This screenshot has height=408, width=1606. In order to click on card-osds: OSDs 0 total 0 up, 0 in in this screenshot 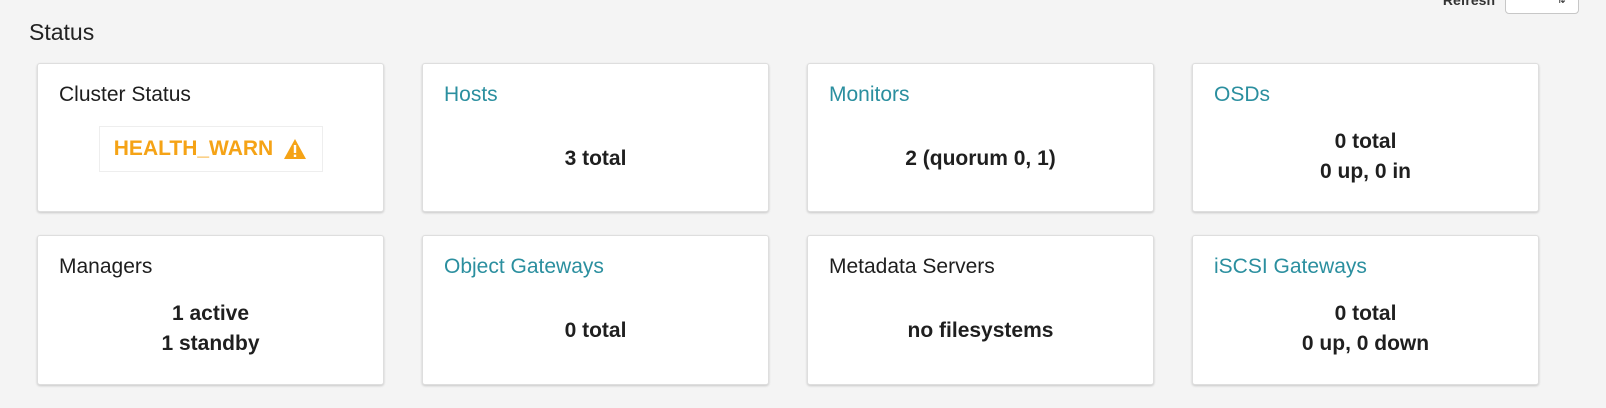, I will do `click(1365, 137)`.